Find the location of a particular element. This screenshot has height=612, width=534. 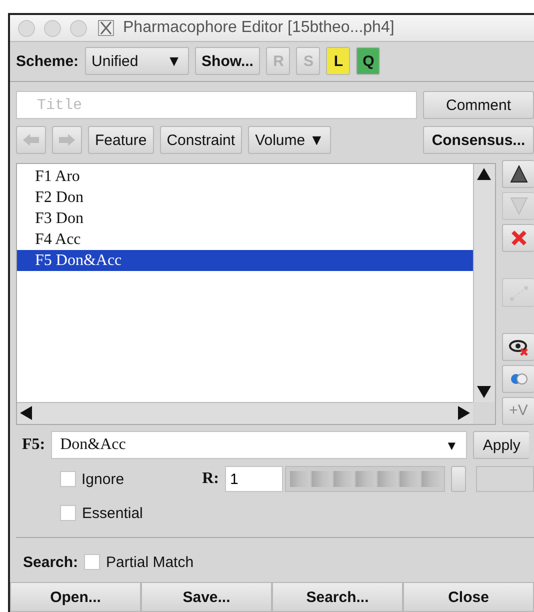

window-title: Pharmacophore Editor [15btheo...ph4] is located at coordinates (258, 28).